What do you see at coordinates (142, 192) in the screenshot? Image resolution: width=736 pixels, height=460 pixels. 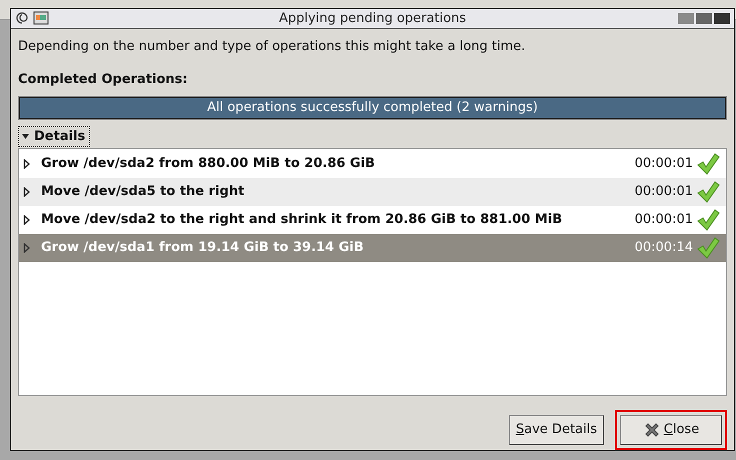 I see `operation-text: Move /dev/sda5 to the right` at bounding box center [142, 192].